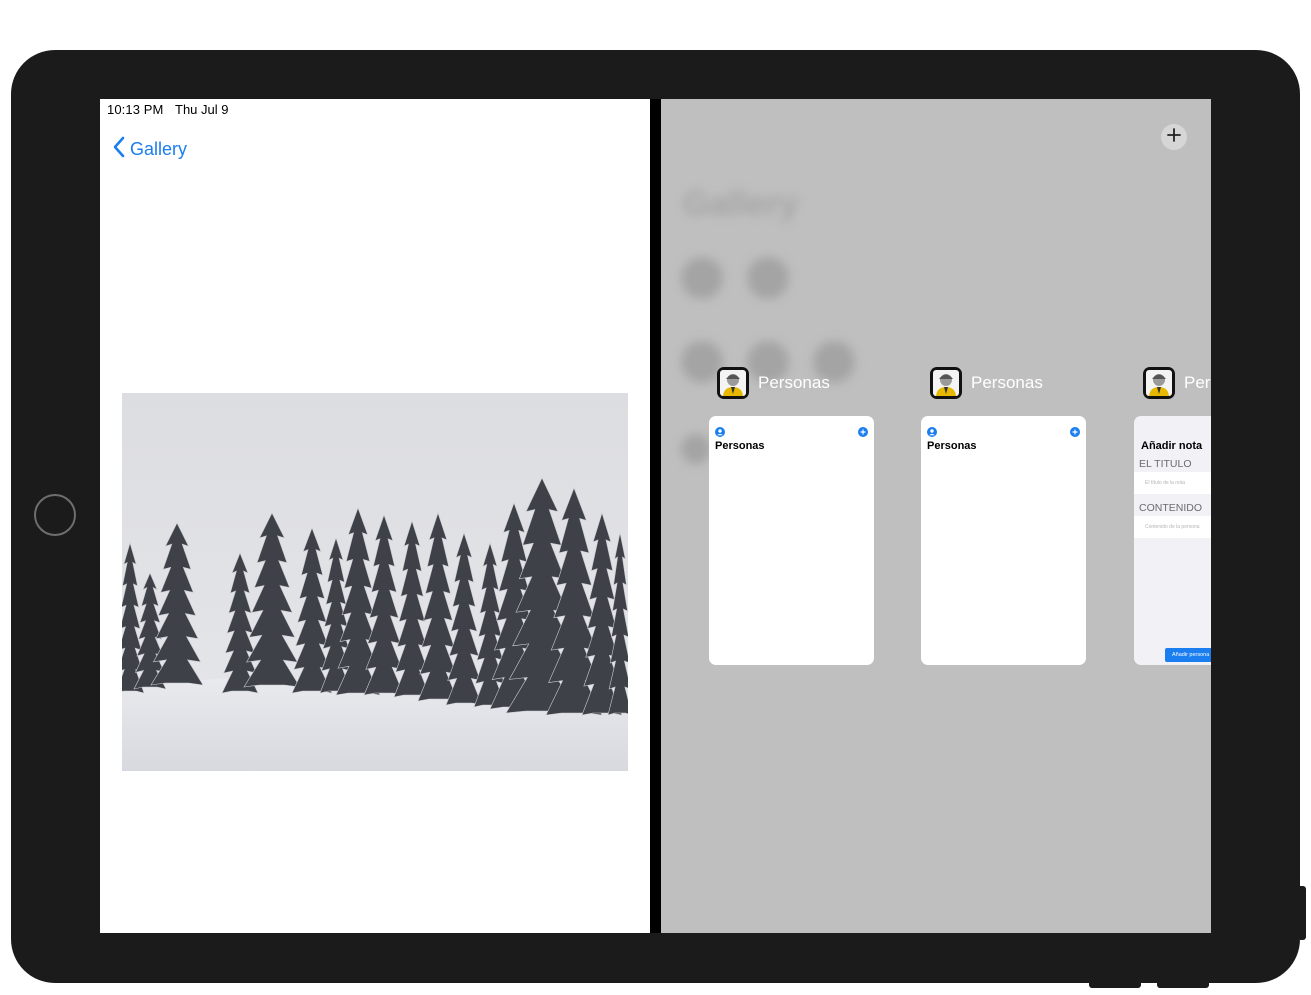  What do you see at coordinates (119, 149) in the screenshot?
I see `chevron-left-icon` at bounding box center [119, 149].